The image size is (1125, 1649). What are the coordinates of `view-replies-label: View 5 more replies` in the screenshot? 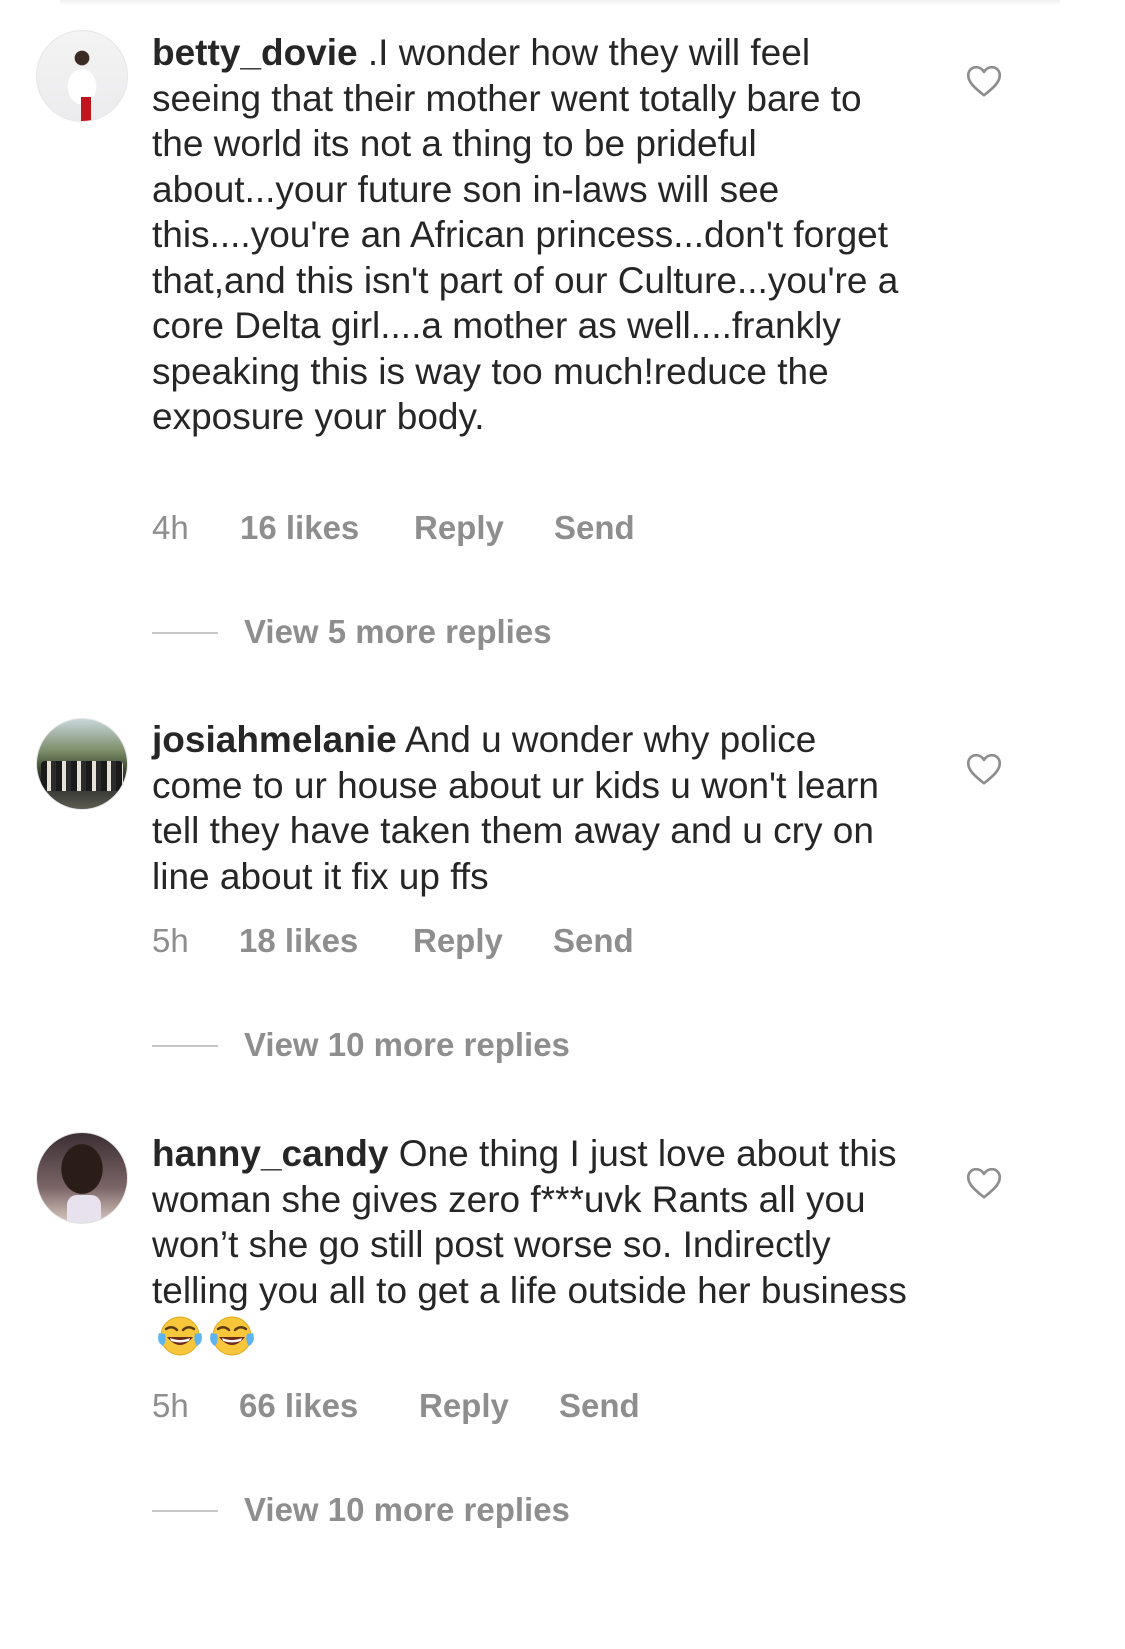 It's located at (398, 631).